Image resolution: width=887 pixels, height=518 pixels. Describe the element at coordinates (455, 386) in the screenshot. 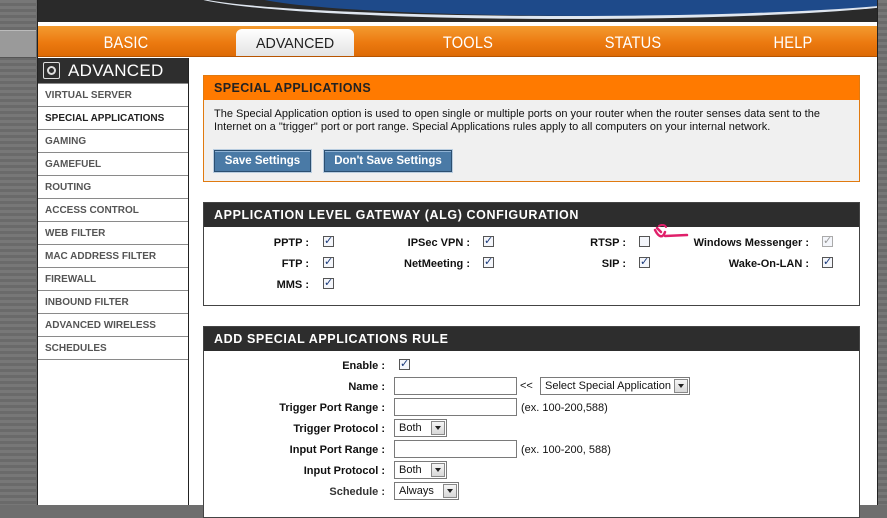

I see `name-input` at that location.